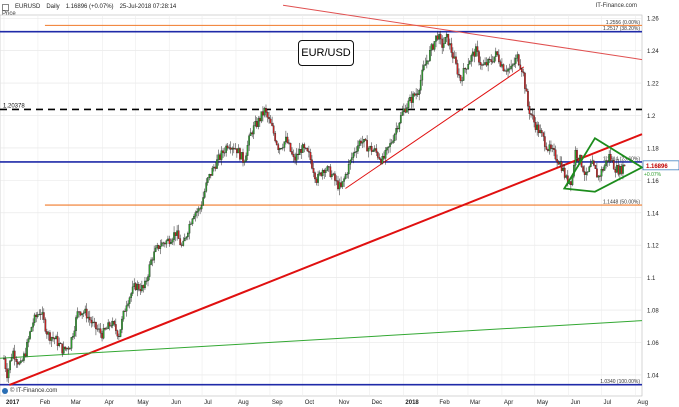  I want to click on x-tick-label: Jul, so click(208, 403).